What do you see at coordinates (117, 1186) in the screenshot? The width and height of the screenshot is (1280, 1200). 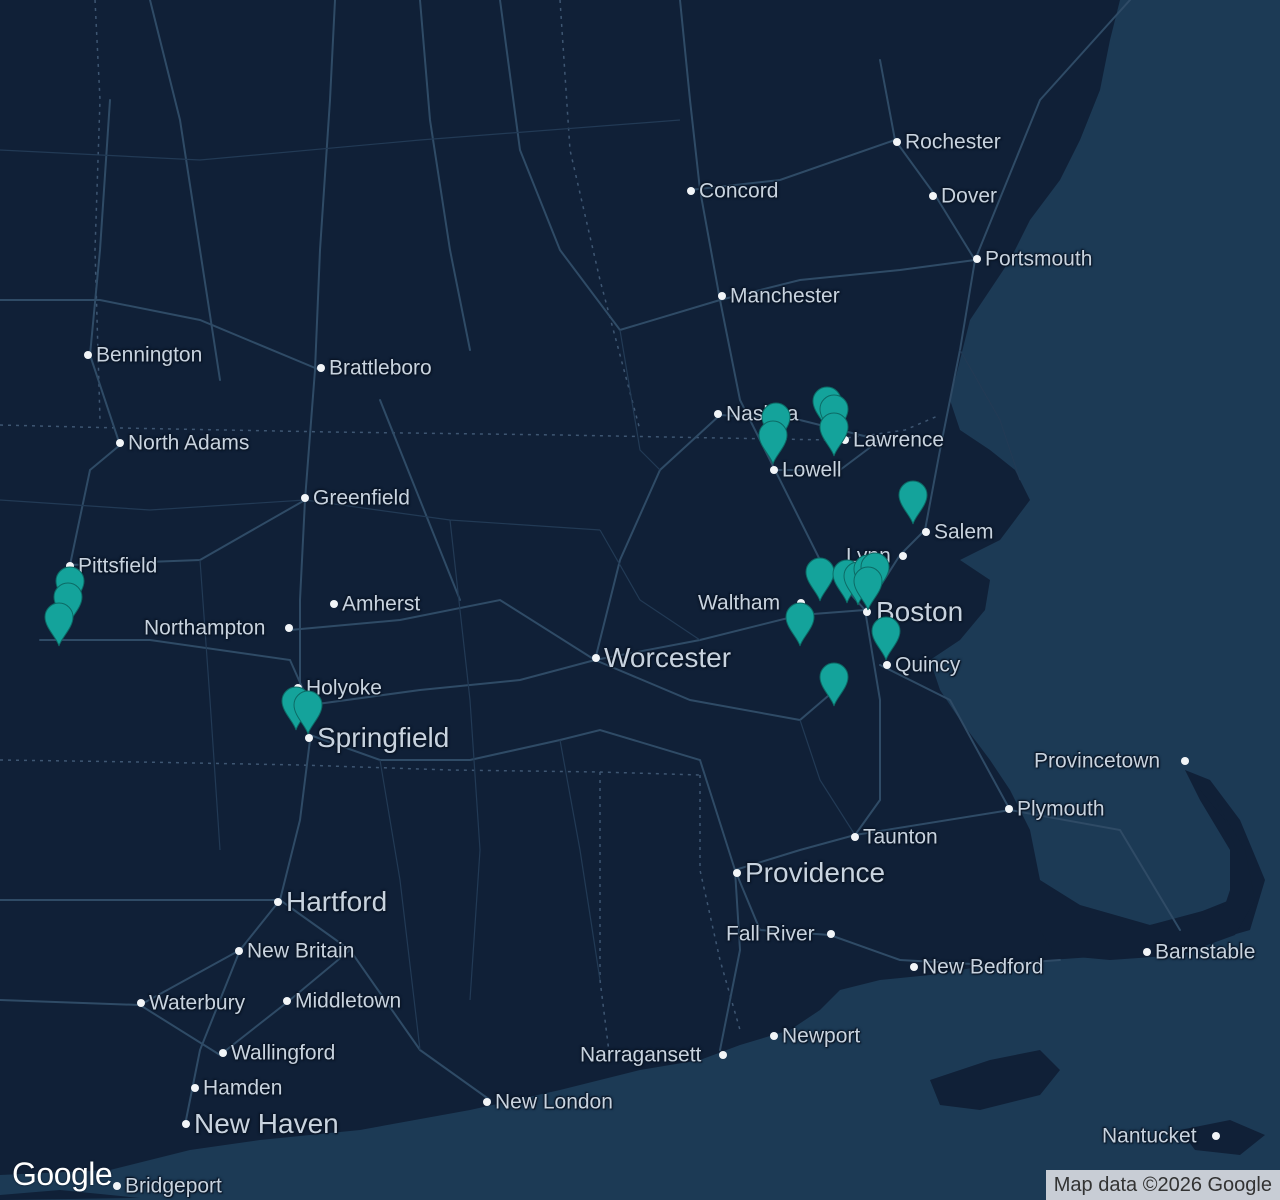 I see `city-dot-bridgeport` at bounding box center [117, 1186].